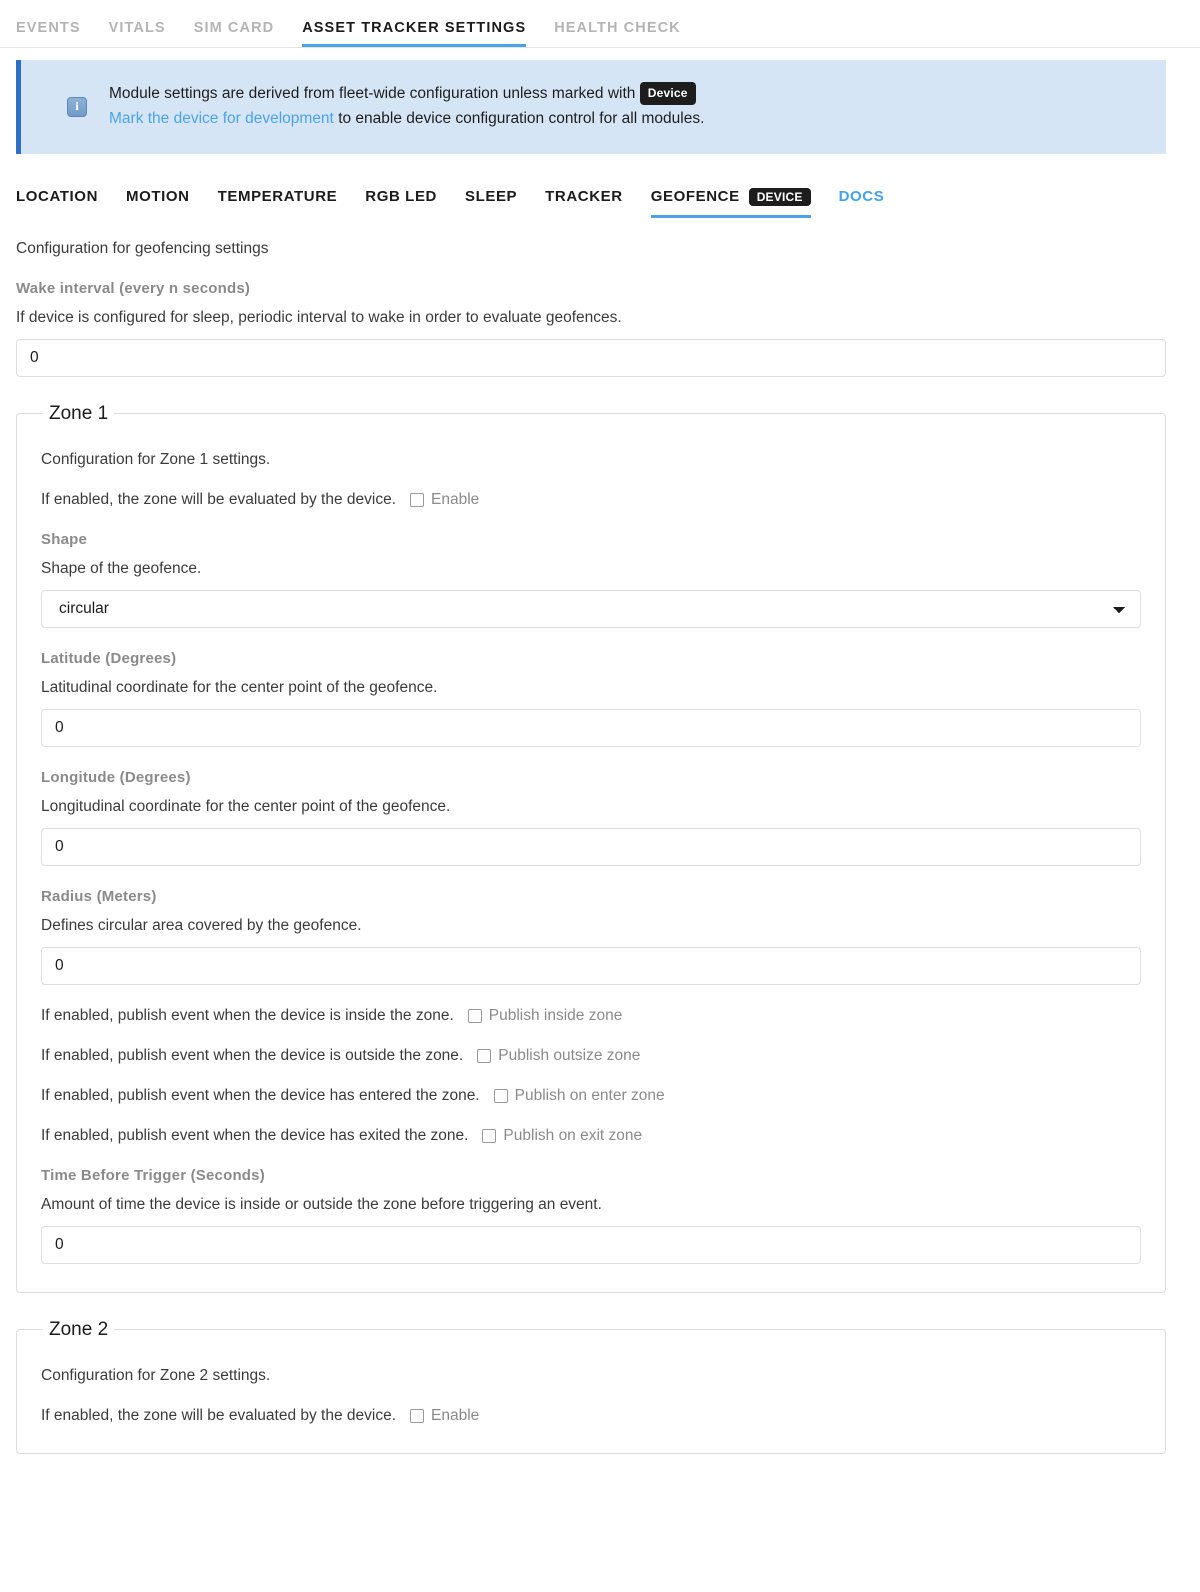 Image resolution: width=1200 pixels, height=1592 pixels. Describe the element at coordinates (862, 202) in the screenshot. I see `module-tab-docs: DOCS` at that location.